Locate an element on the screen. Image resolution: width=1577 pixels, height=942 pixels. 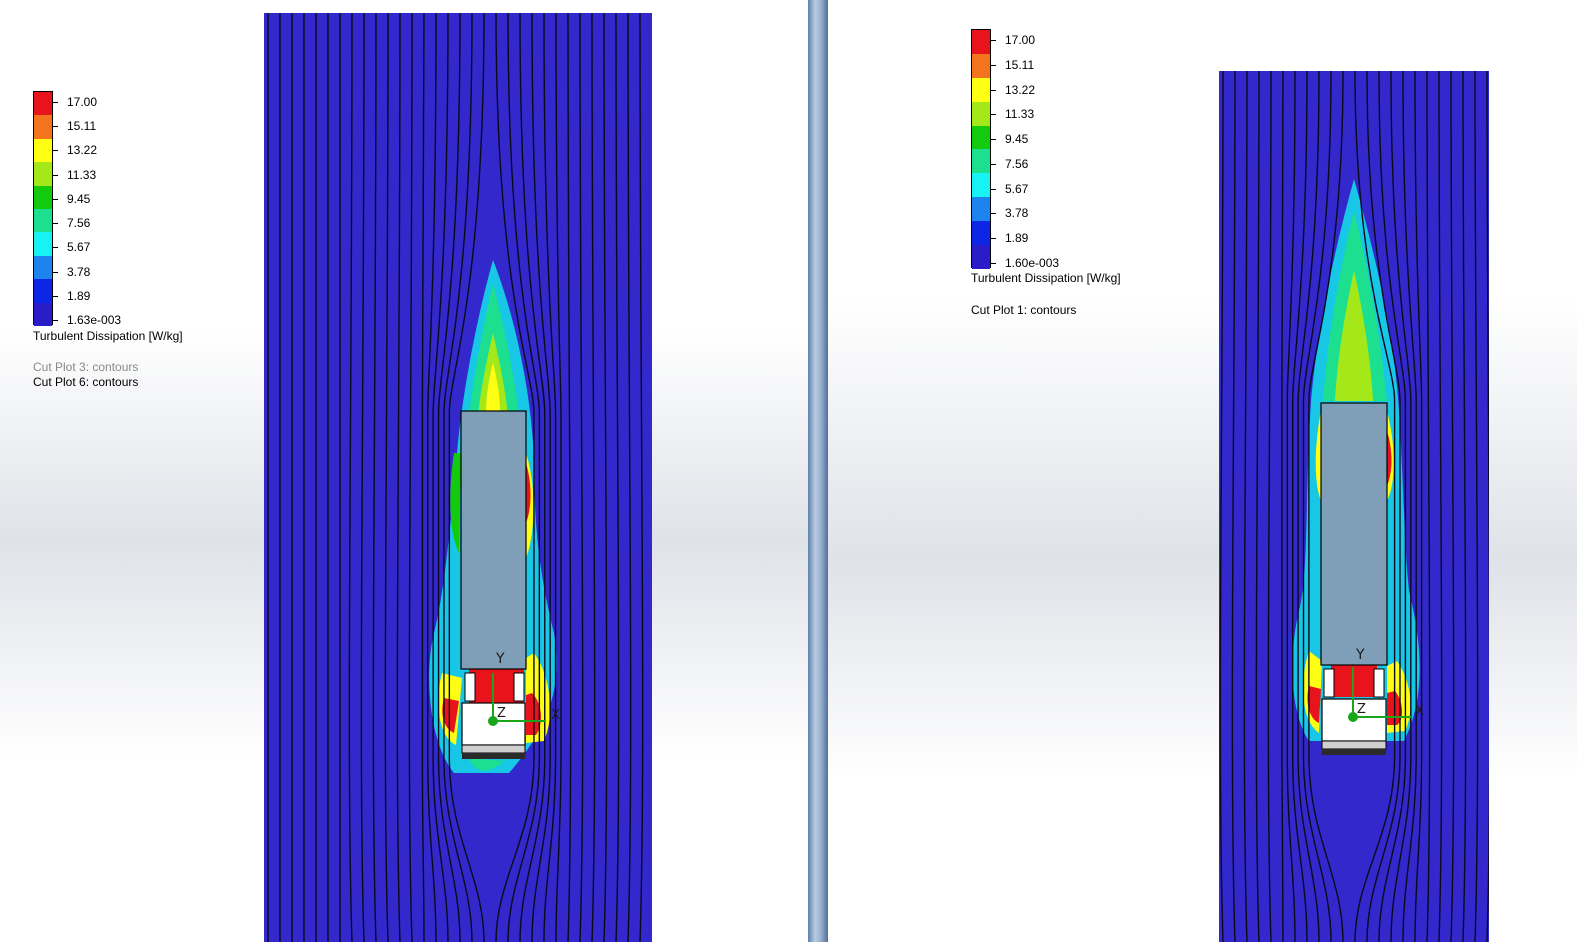
left-legend-tick-label: 11.33 is located at coordinates (82, 174).